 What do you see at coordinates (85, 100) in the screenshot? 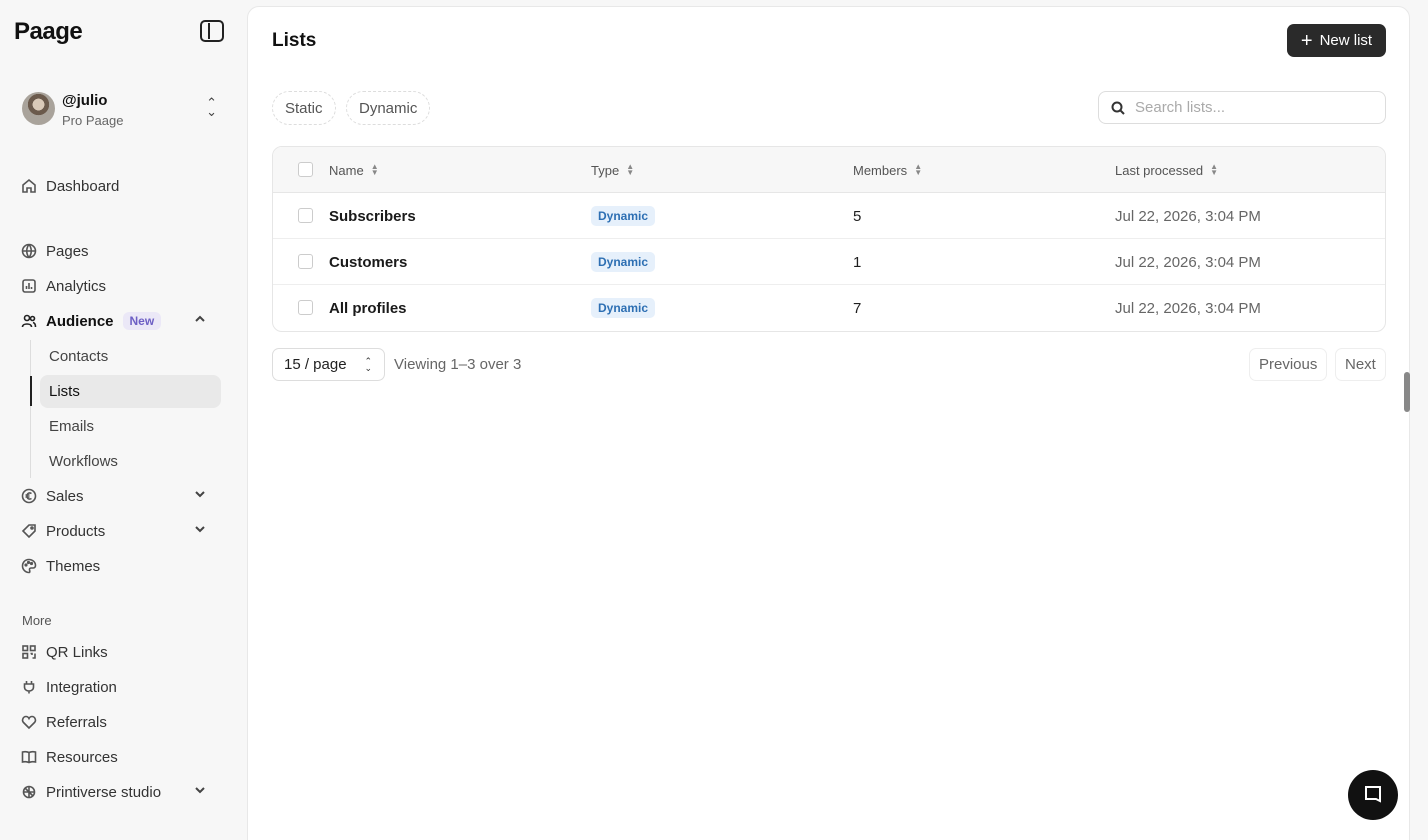
I see `user-handle: @julio` at bounding box center [85, 100].